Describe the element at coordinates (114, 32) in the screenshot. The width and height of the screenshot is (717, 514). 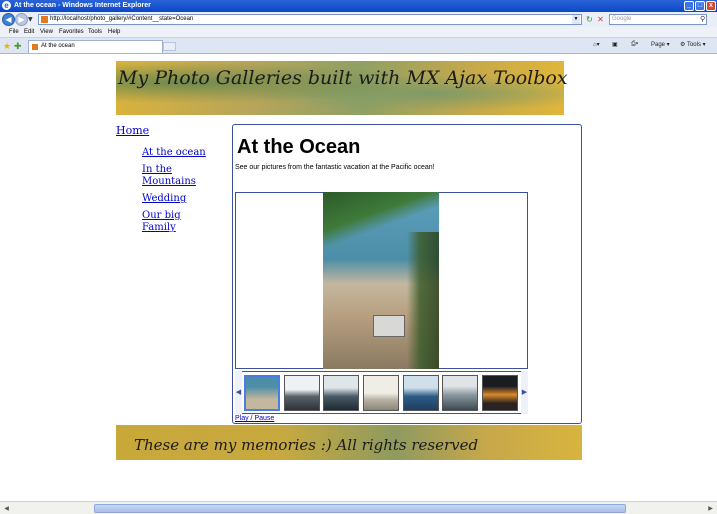
I see `menu-help: Help` at that location.